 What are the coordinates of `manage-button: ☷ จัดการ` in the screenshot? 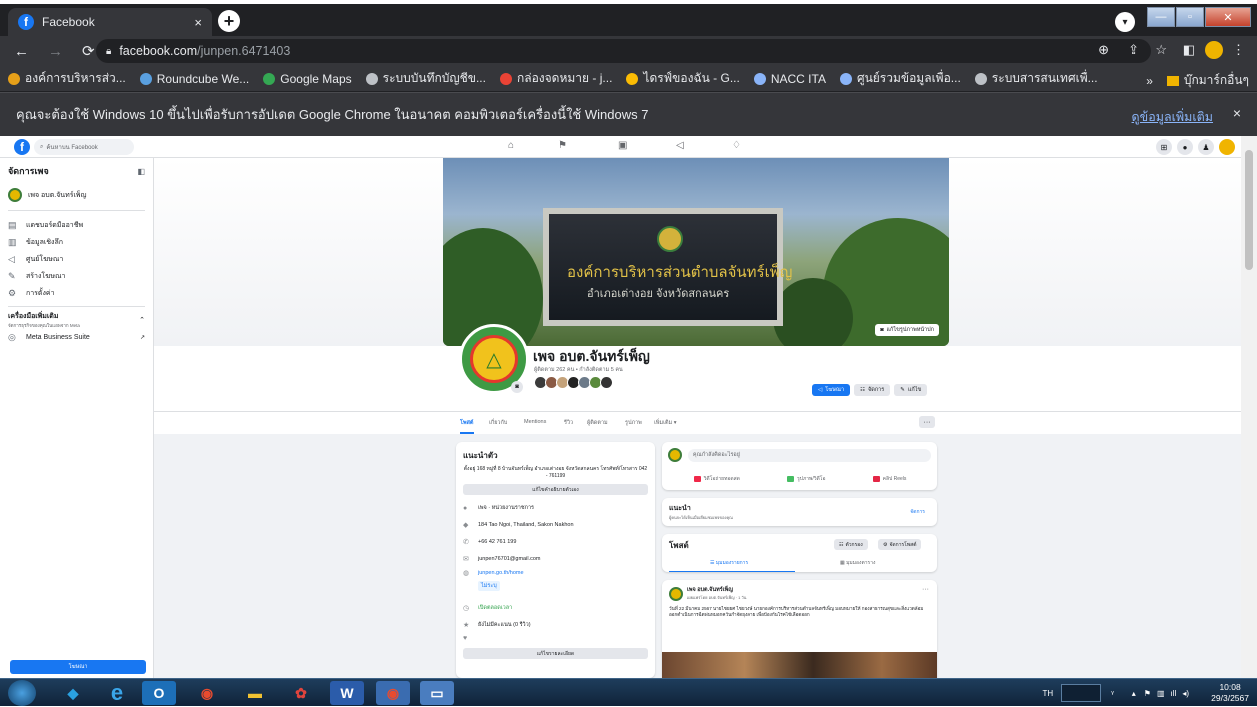 It's located at (872, 390).